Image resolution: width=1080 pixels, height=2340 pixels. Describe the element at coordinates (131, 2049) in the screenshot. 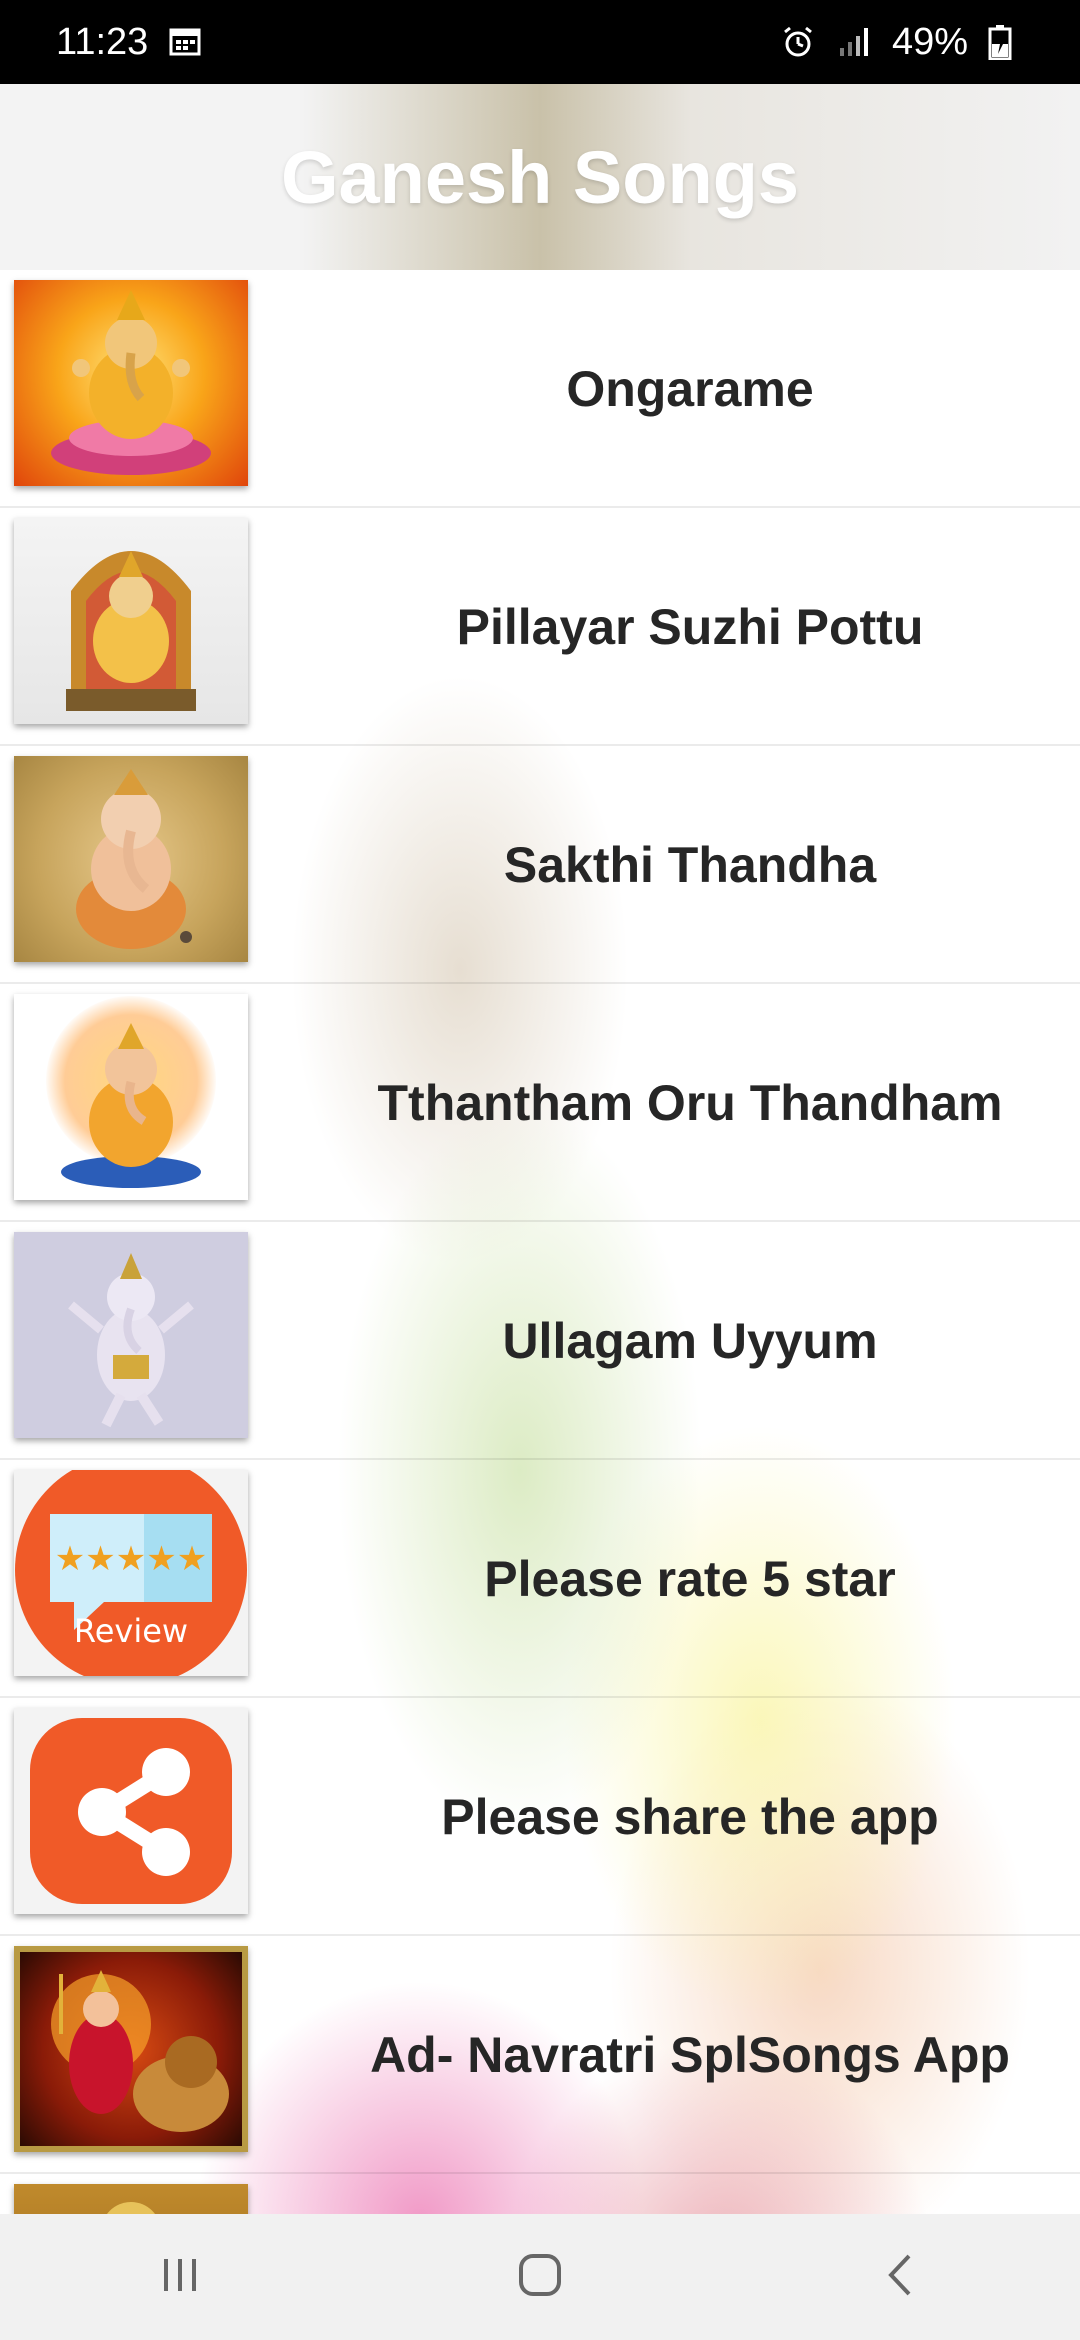

I see `durga-on-lion-image` at that location.